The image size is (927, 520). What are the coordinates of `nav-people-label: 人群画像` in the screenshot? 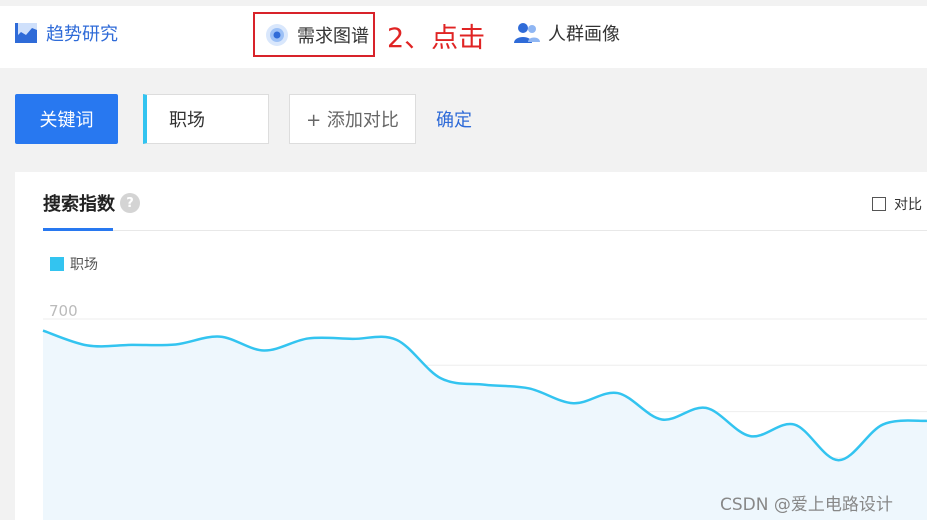 It's located at (584, 34).